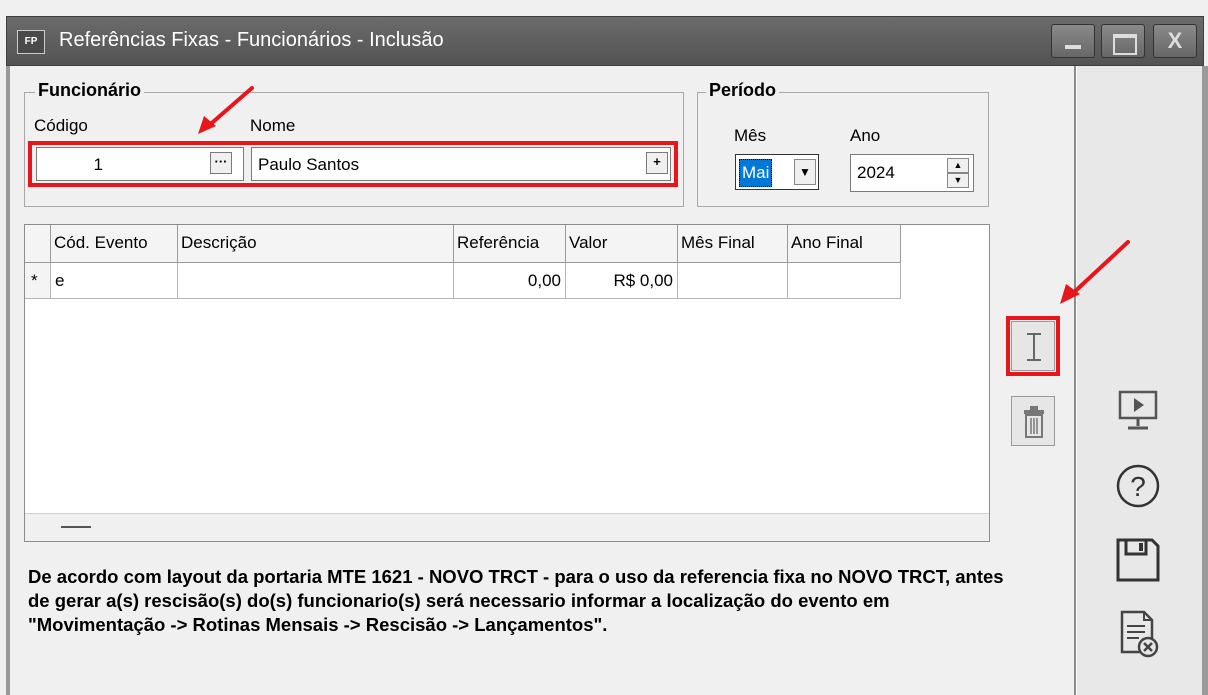 The height and width of the screenshot is (695, 1208). What do you see at coordinates (865, 135) in the screenshot?
I see `ano-label: Ano` at bounding box center [865, 135].